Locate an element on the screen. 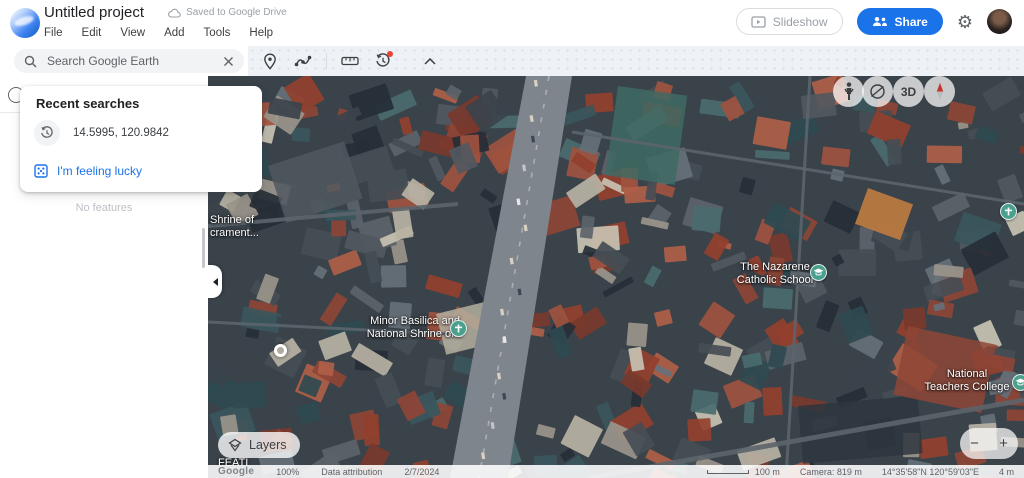  history-icon is located at coordinates (47, 133).